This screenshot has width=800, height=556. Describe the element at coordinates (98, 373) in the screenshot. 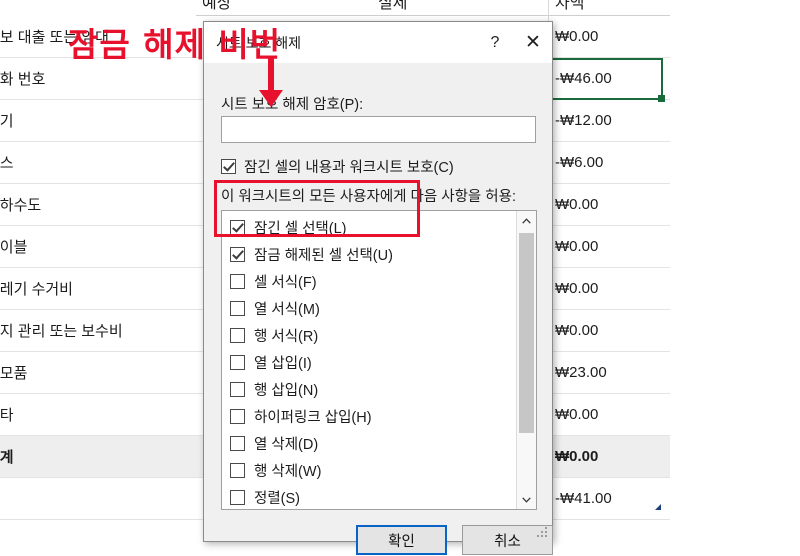

I see `spreadsheet-cell: 소모품` at that location.